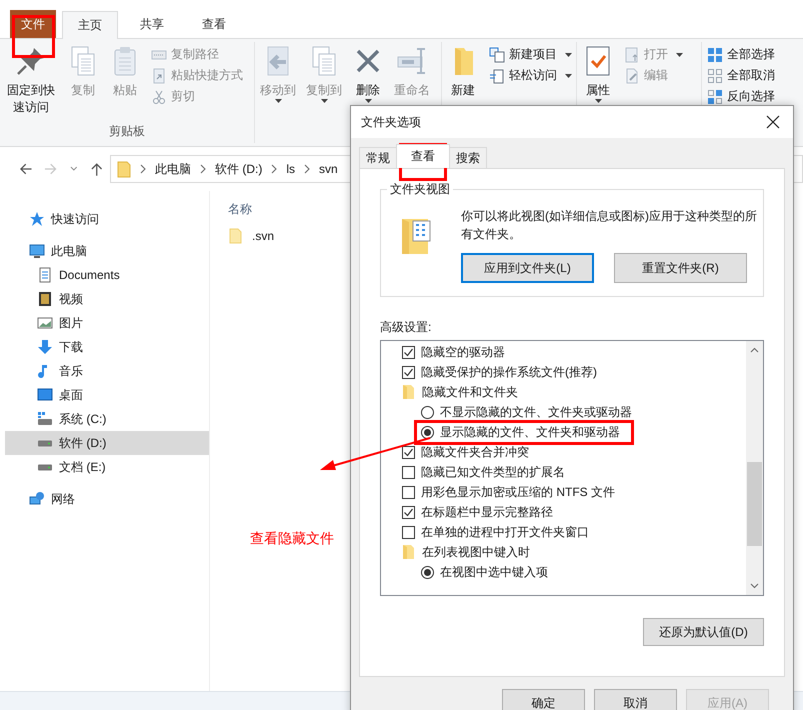 Image resolution: width=803 pixels, height=710 pixels. I want to click on group-label: 剪贴板, so click(127, 131).